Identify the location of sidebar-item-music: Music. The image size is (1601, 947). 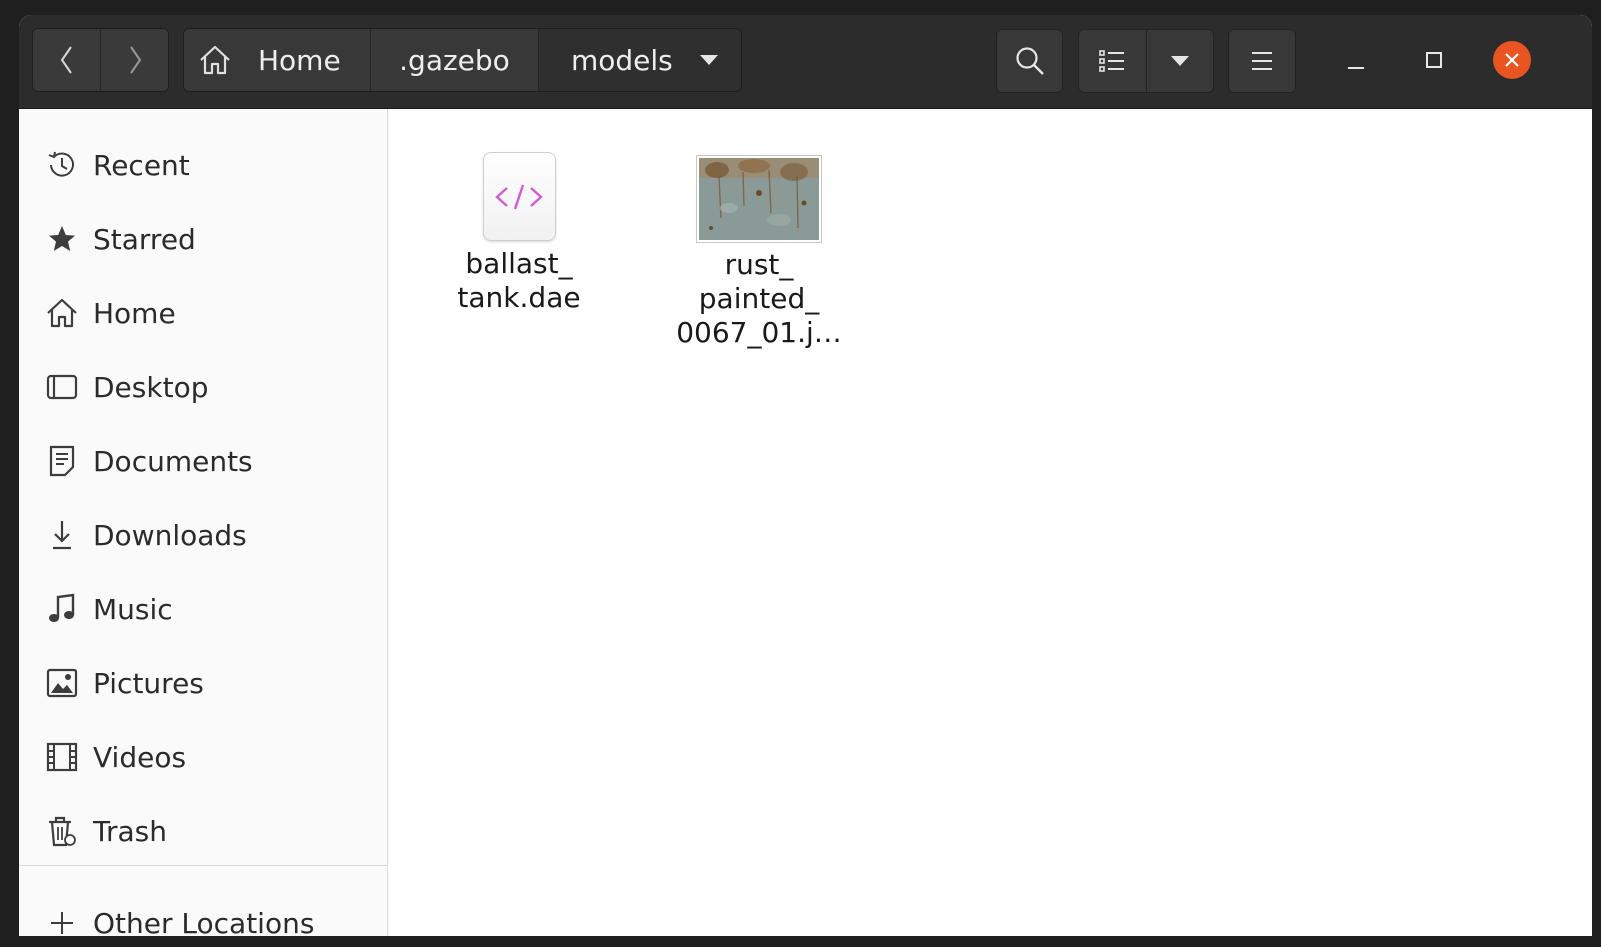
(203, 609).